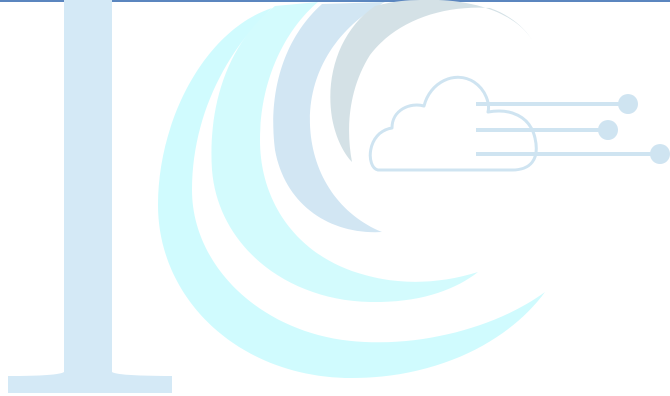  What do you see at coordinates (573, 129) in the screenshot?
I see `circuit-lines-icon` at bounding box center [573, 129].